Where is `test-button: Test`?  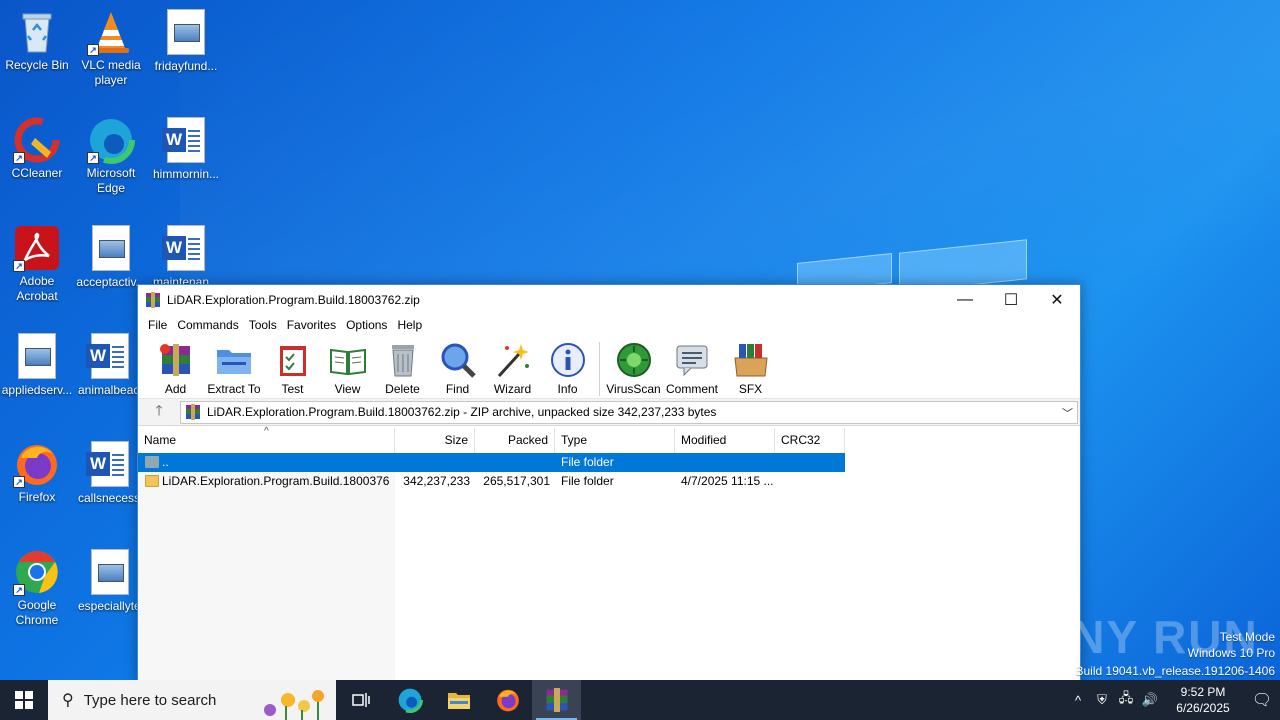
test-button: Test is located at coordinates (292, 368).